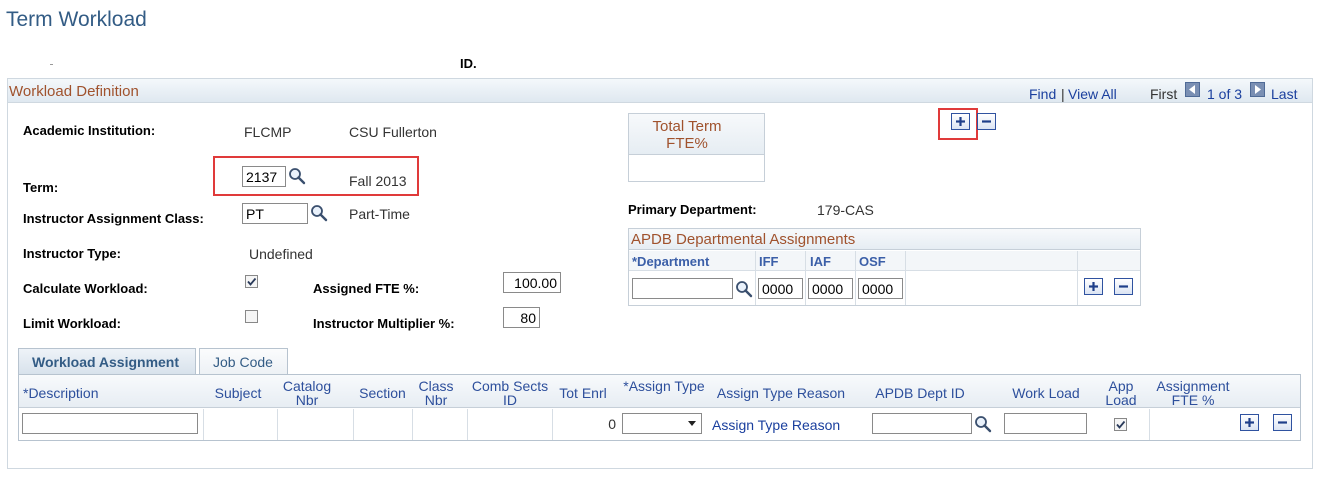  What do you see at coordinates (872, 261) in the screenshot?
I see `apdb-col-osf: OSF` at bounding box center [872, 261].